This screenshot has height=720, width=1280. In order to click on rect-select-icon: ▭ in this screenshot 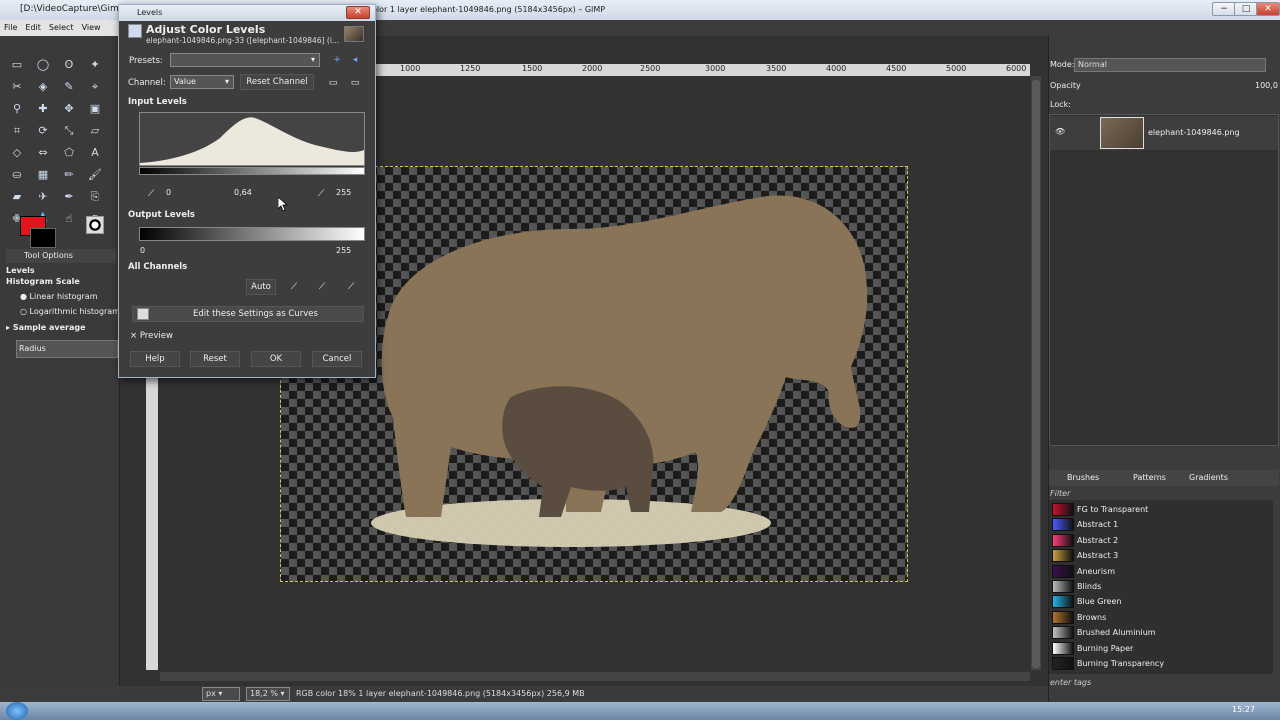, I will do `click(17, 65)`.